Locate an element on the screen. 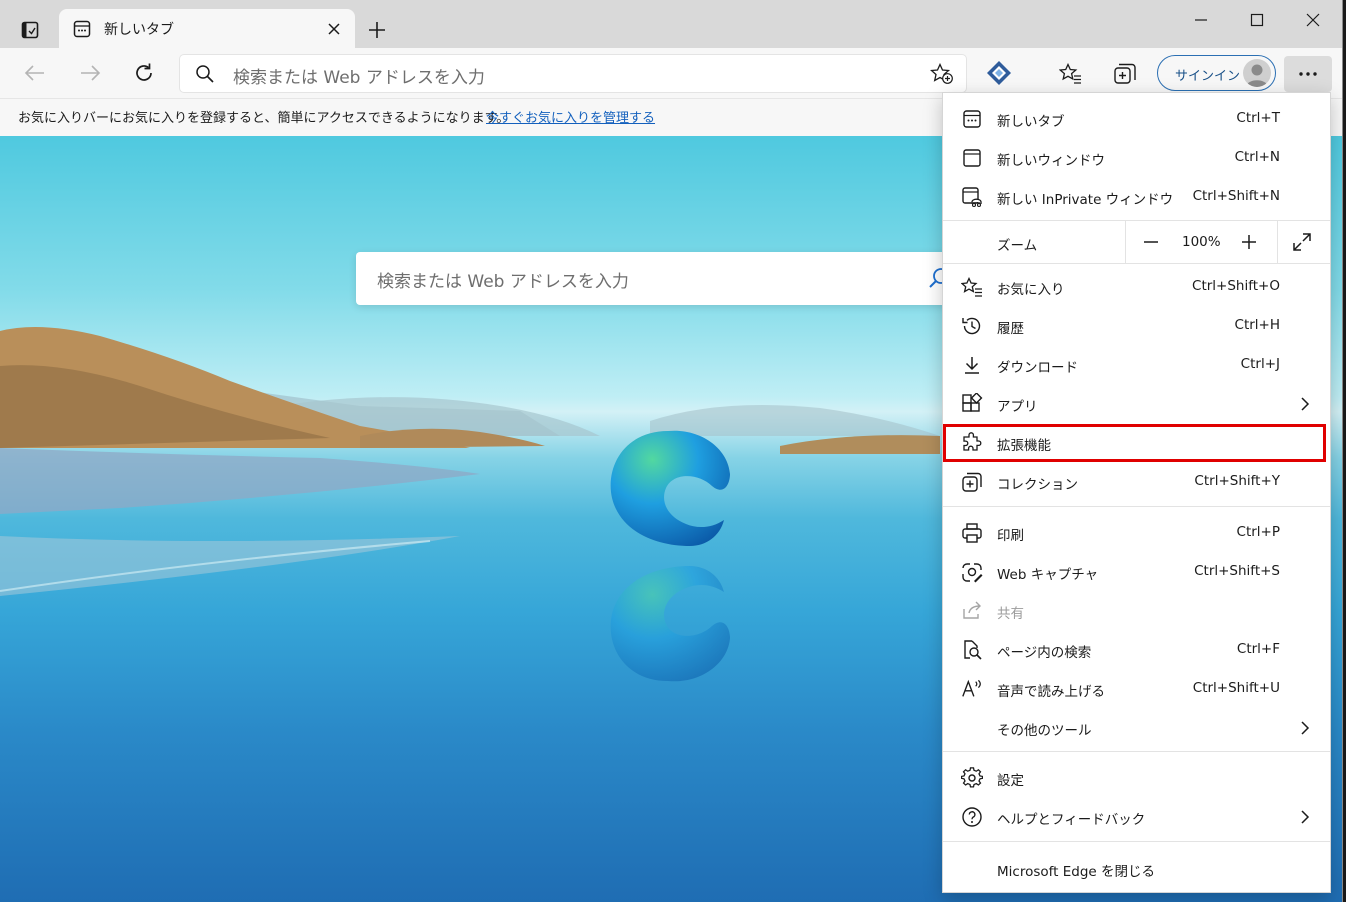 Image resolution: width=1346 pixels, height=902 pixels. fullscreen-icon is located at coordinates (1302, 242).